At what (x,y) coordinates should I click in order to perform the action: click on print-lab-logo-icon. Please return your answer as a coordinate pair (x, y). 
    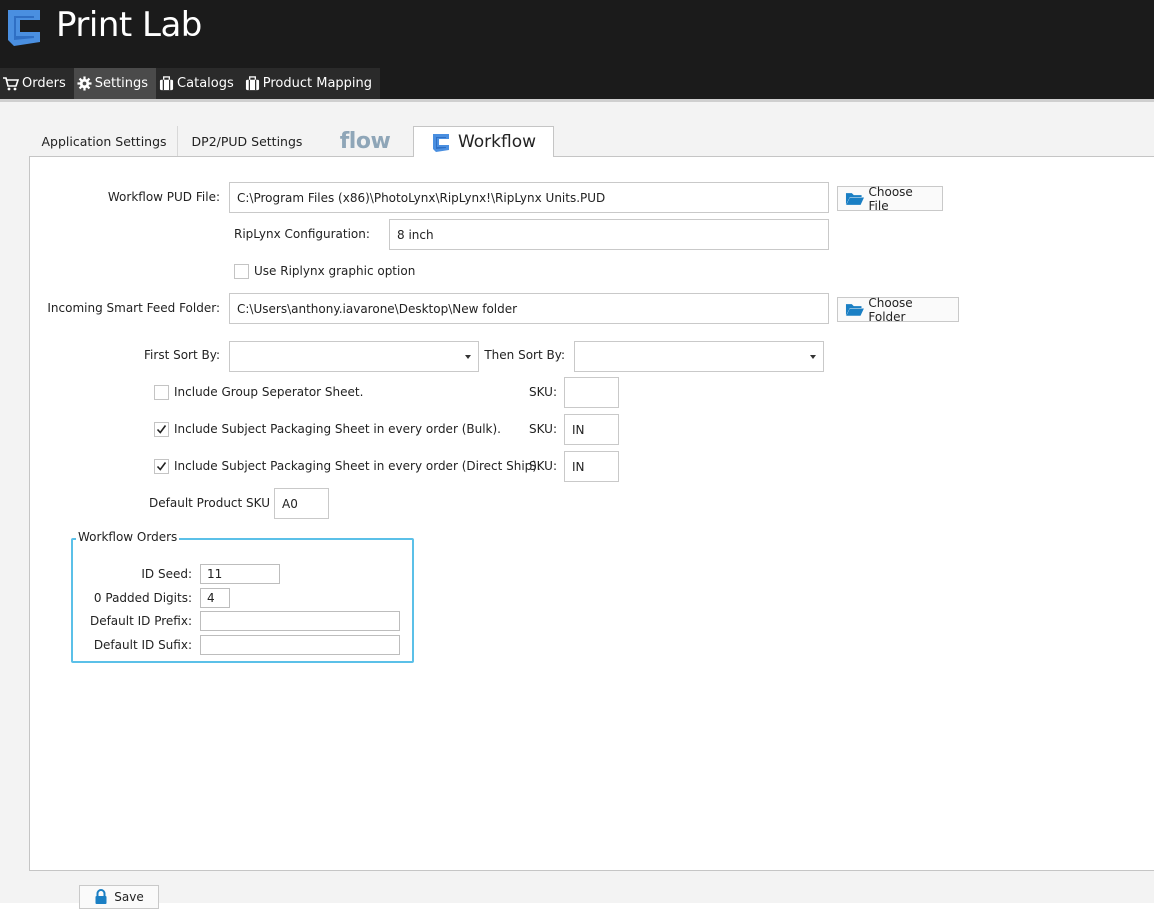
    Looking at the image, I should click on (24, 28).